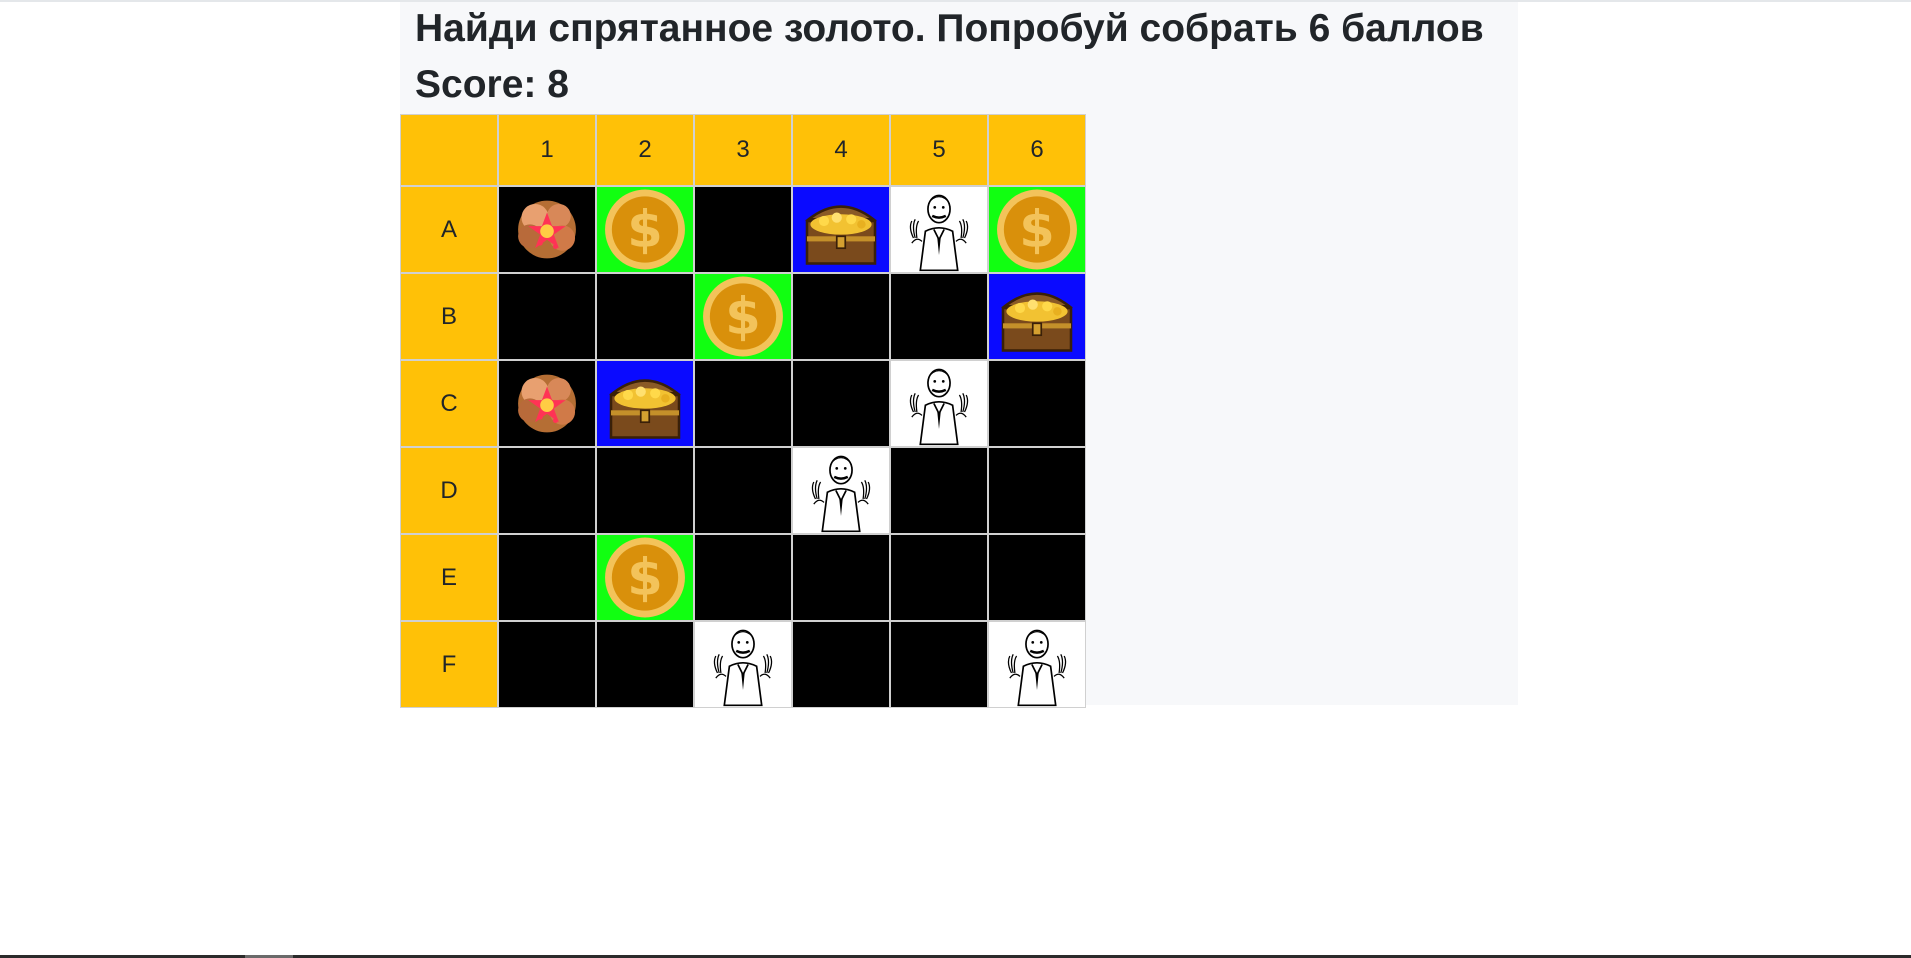 The width and height of the screenshot is (1911, 958). Describe the element at coordinates (841, 316) in the screenshot. I see `board-cell-B4` at that location.